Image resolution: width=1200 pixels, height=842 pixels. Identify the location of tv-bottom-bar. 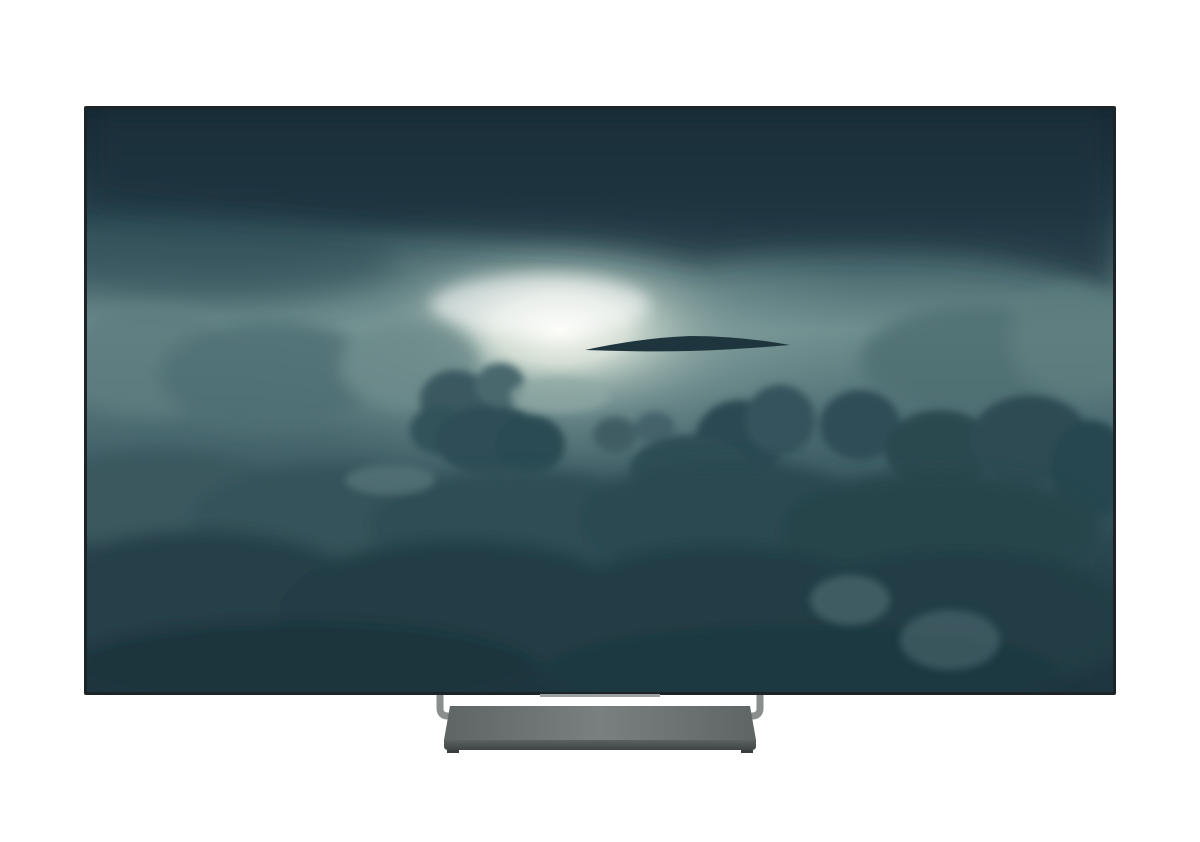
(600, 695).